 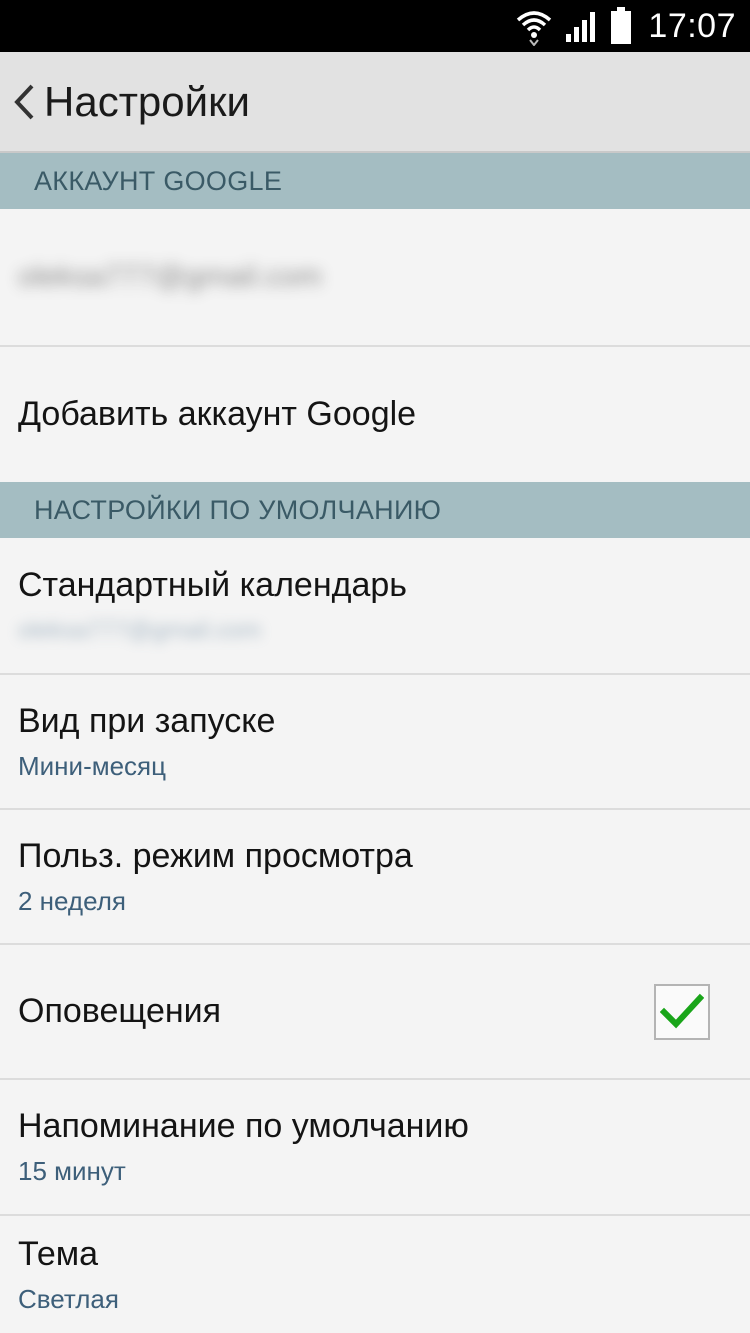 What do you see at coordinates (375, 510) in the screenshot?
I see `section-header-defaults: НАСТРОЙКИ ПО УМОЛЧАНИЮ` at bounding box center [375, 510].